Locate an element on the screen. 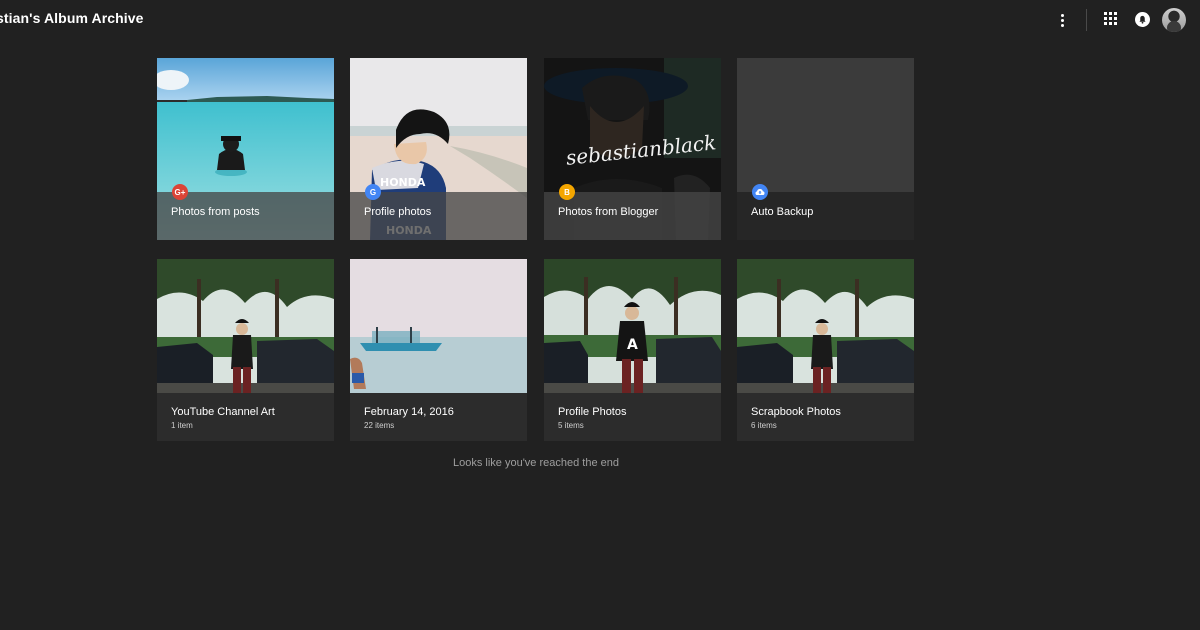 This screenshot has height=630, width=1200. album-item-count: 6 items is located at coordinates (764, 425).